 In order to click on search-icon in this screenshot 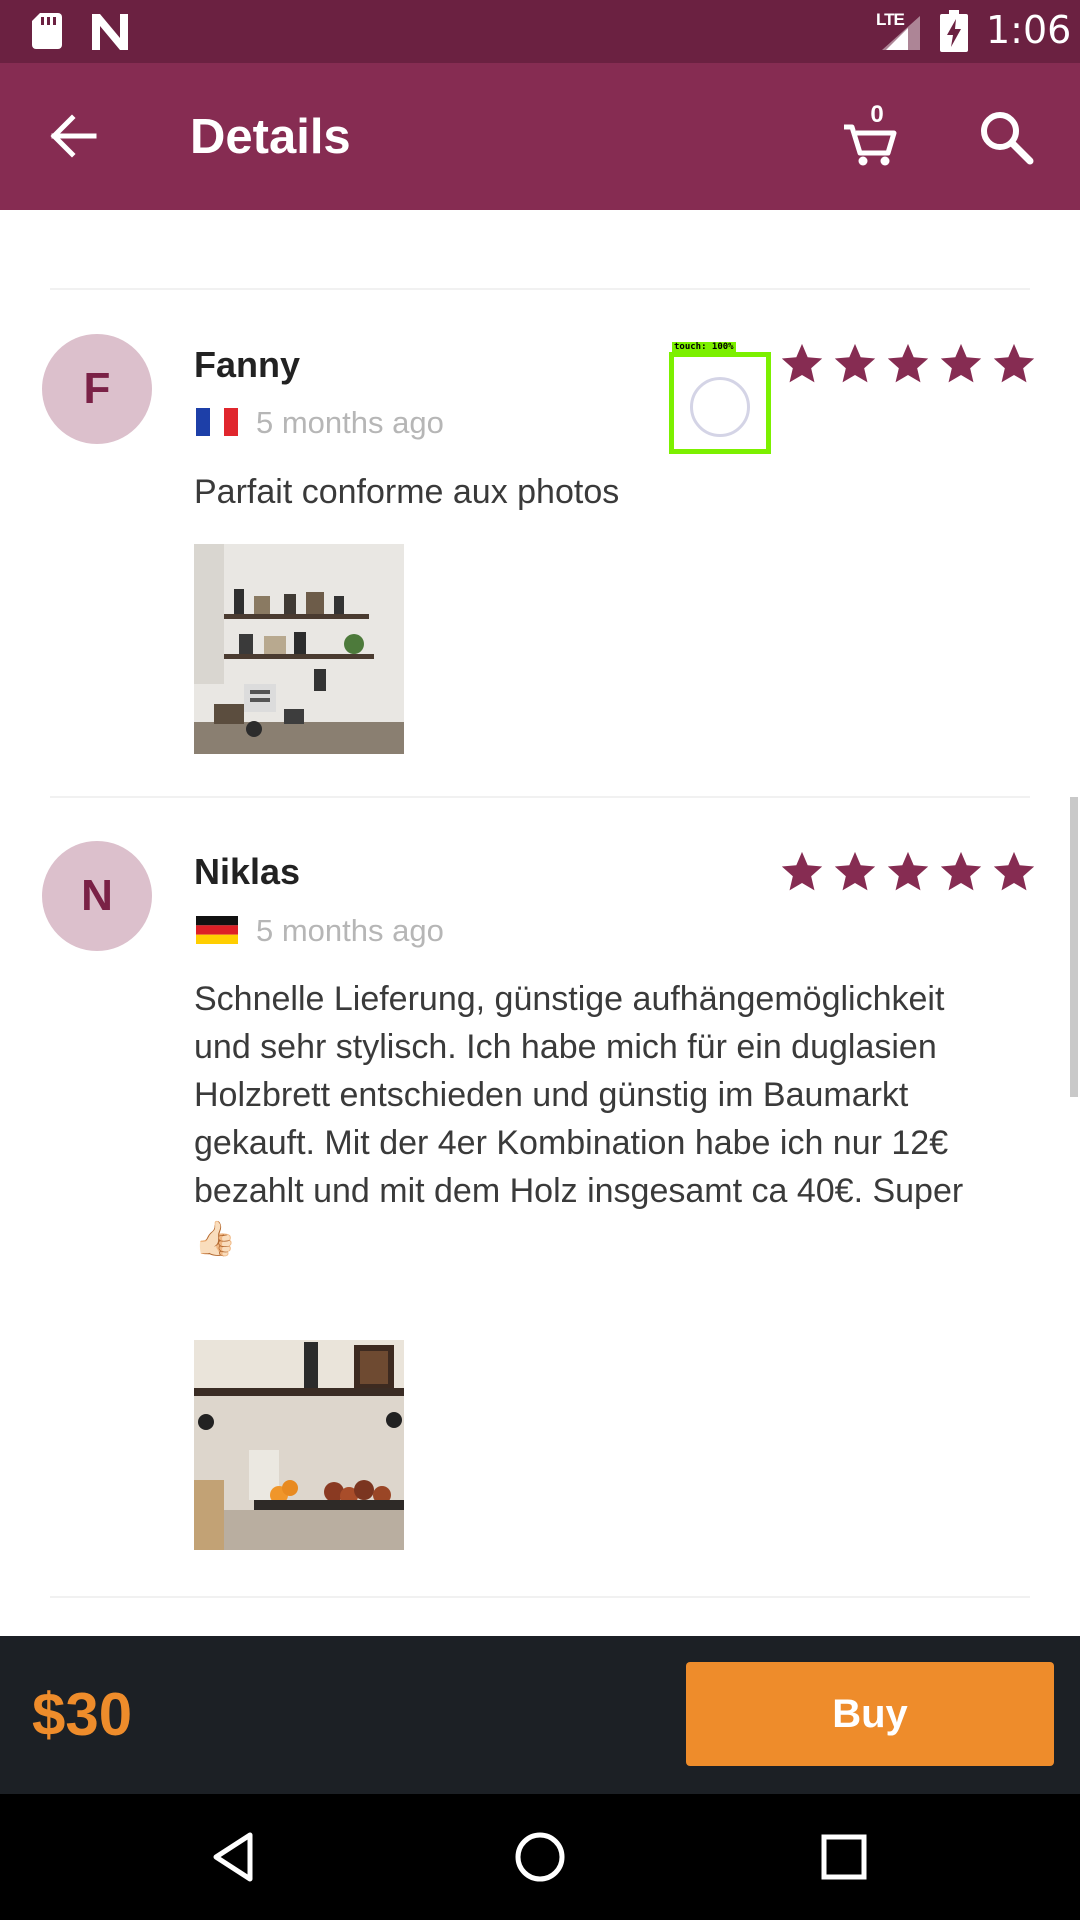, I will do `click(1006, 137)`.